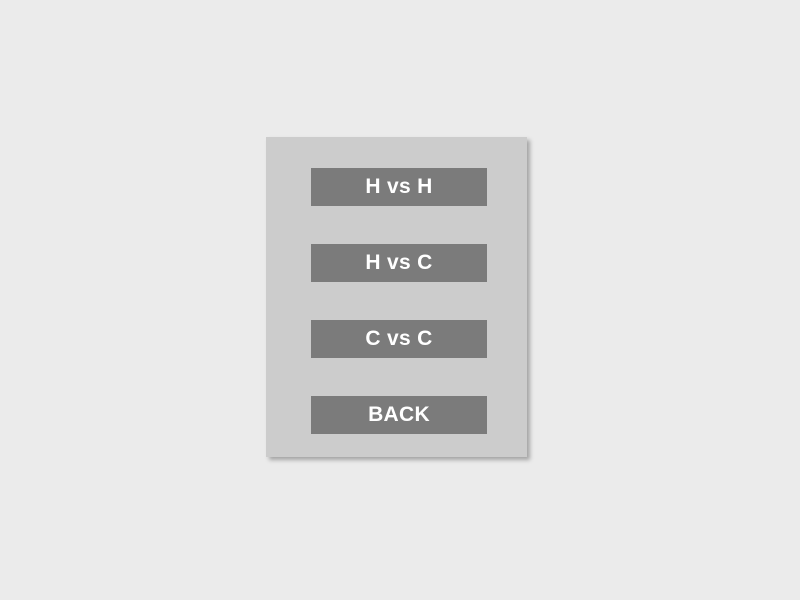 This screenshot has height=600, width=800. What do you see at coordinates (399, 339) in the screenshot?
I see `computer-vs-computer-button: C vs C` at bounding box center [399, 339].